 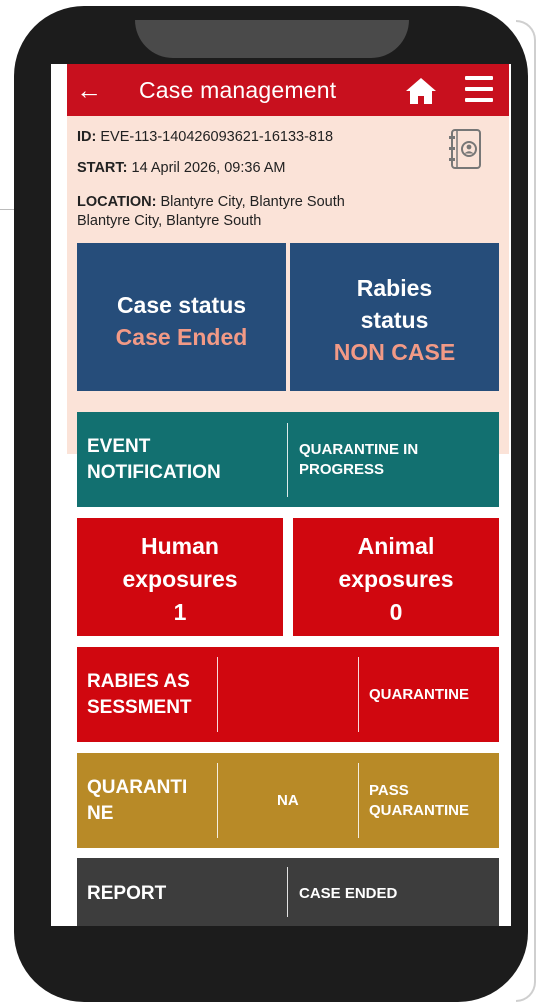 What do you see at coordinates (100, 813) in the screenshot?
I see `quarantine-label-2: NE` at bounding box center [100, 813].